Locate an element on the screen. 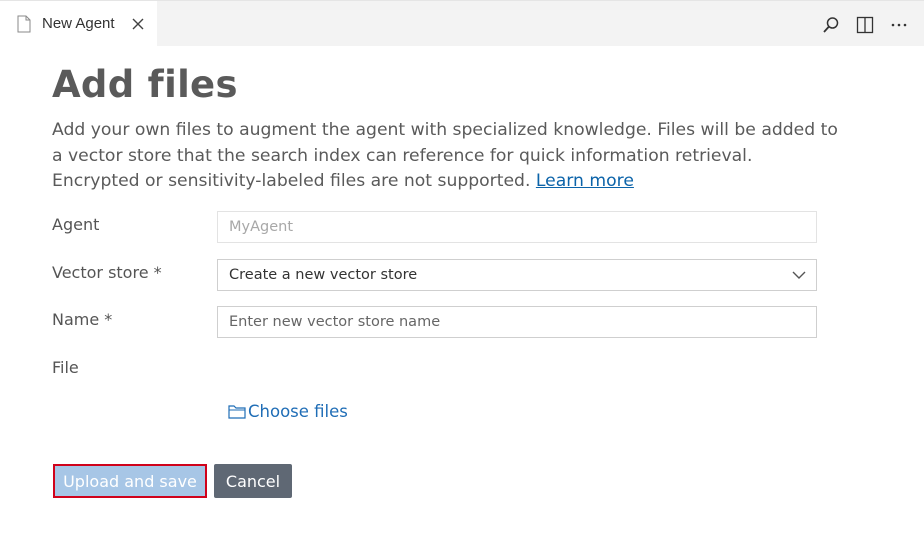 This screenshot has height=543, width=924. file-label: File is located at coordinates (65, 367).